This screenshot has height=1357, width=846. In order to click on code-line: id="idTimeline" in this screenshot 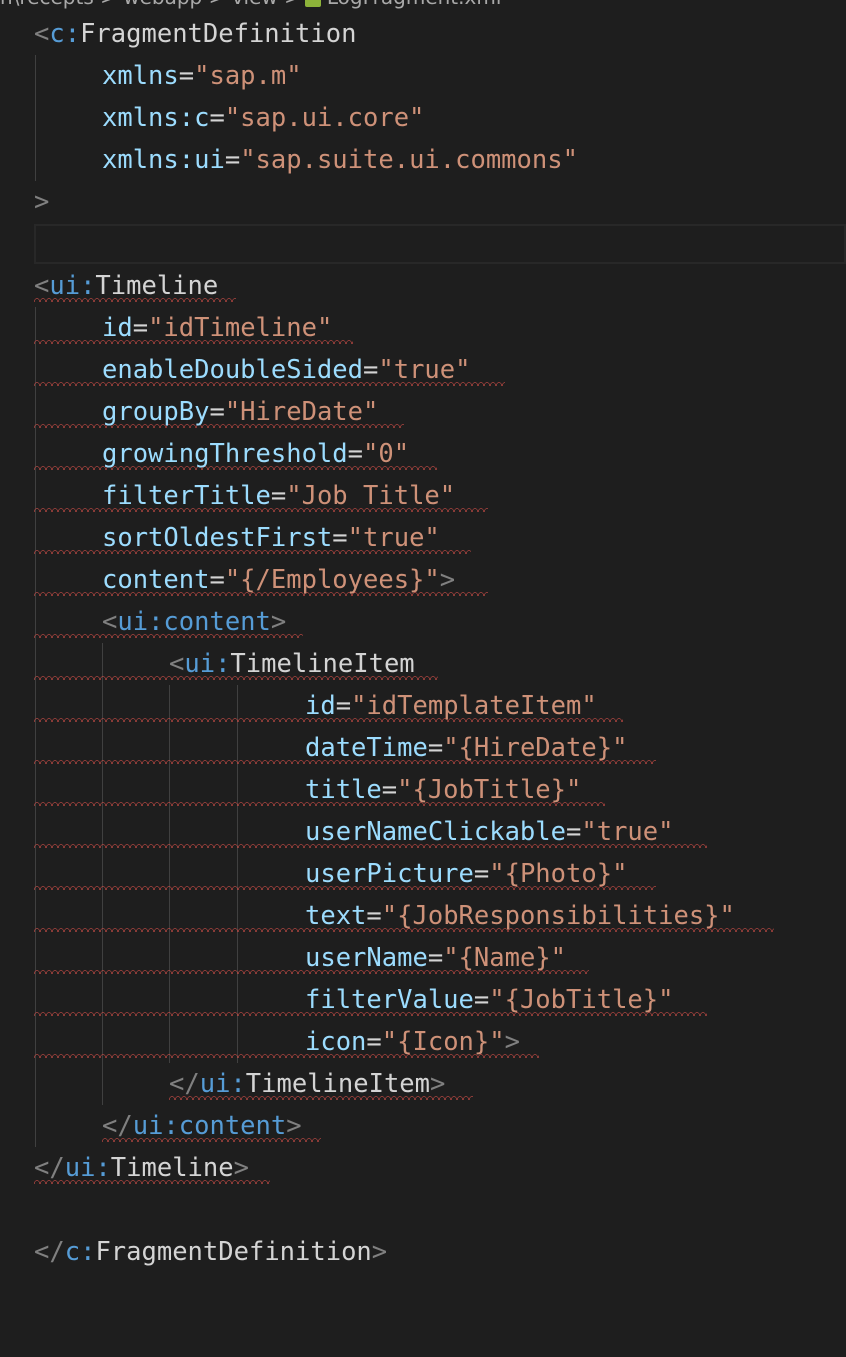, I will do `click(423, 328)`.